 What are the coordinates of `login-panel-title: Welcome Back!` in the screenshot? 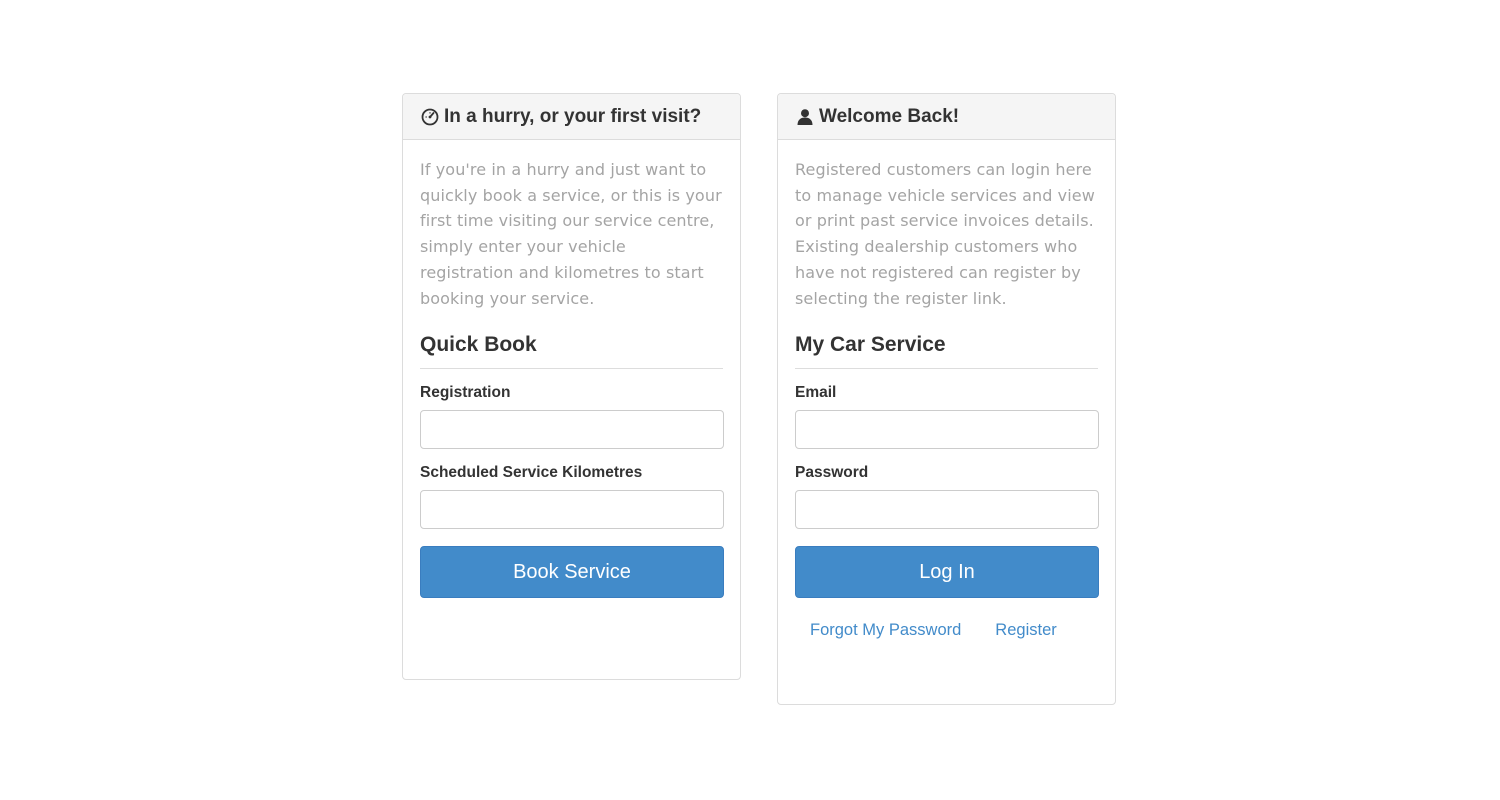 It's located at (889, 116).